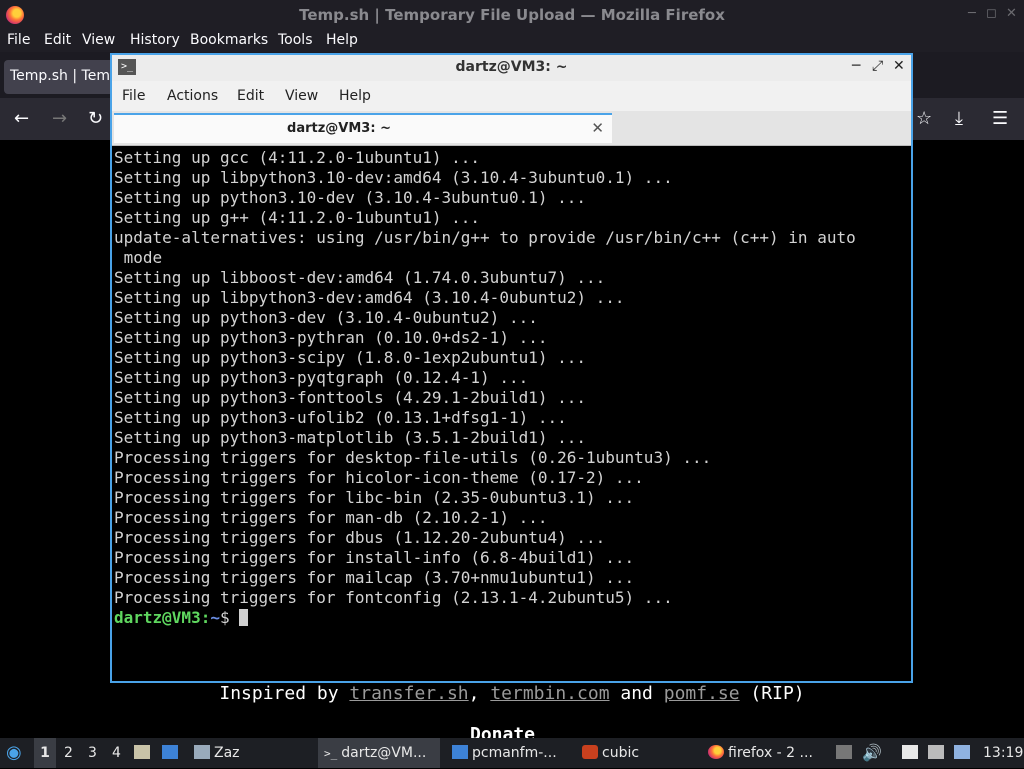 The height and width of the screenshot is (769, 1024). What do you see at coordinates (590, 752) in the screenshot?
I see `cubic-icon` at bounding box center [590, 752].